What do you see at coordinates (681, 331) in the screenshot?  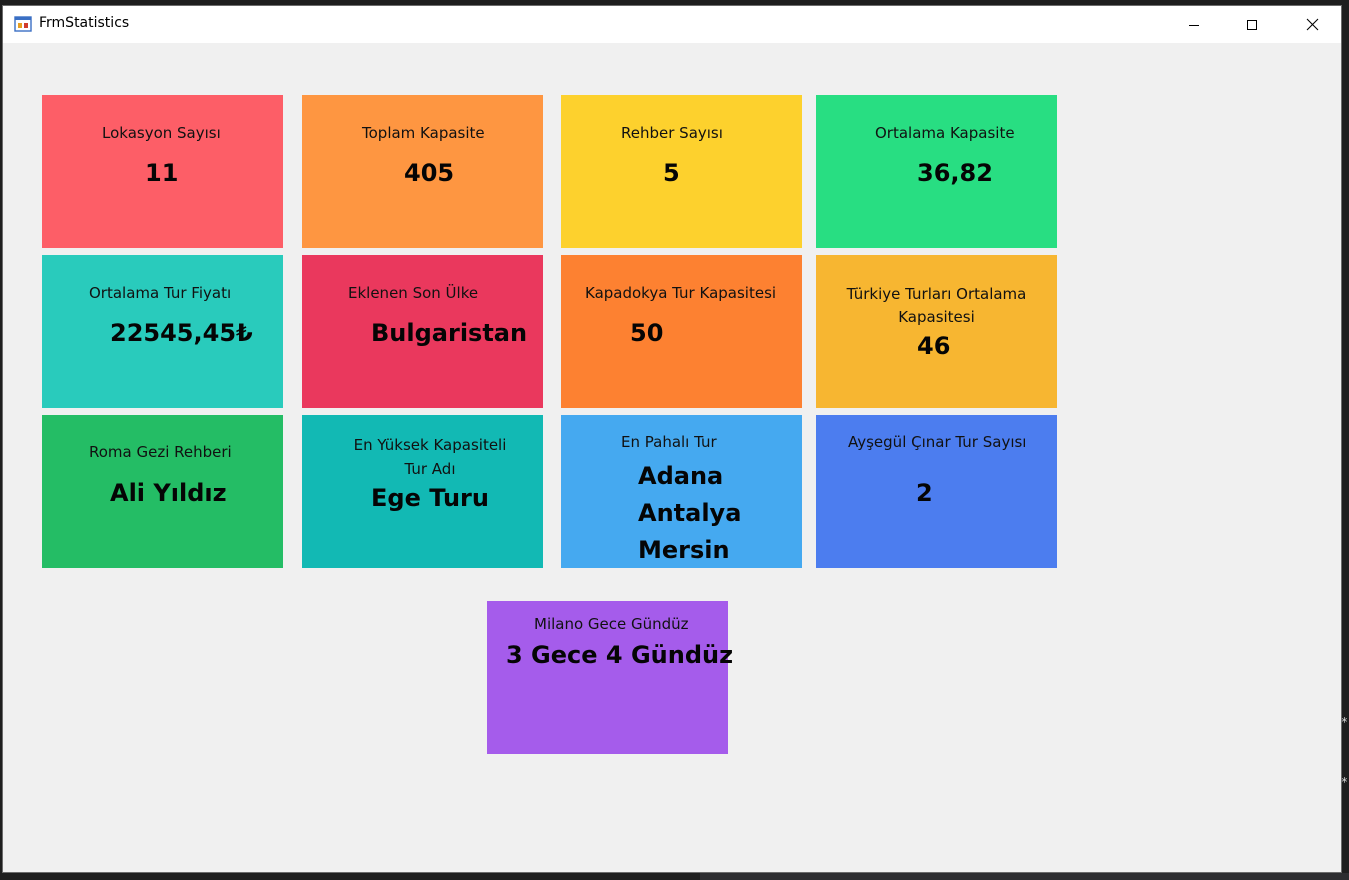 I see `card-kapadokya-tur-kapasitesi: Kapadokya Tur Kapasitesi 50` at bounding box center [681, 331].